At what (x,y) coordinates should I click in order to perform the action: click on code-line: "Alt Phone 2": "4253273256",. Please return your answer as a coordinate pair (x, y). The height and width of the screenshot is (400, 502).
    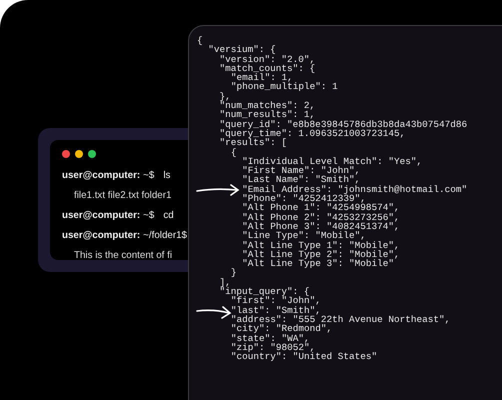
    Looking at the image, I should click on (321, 217).